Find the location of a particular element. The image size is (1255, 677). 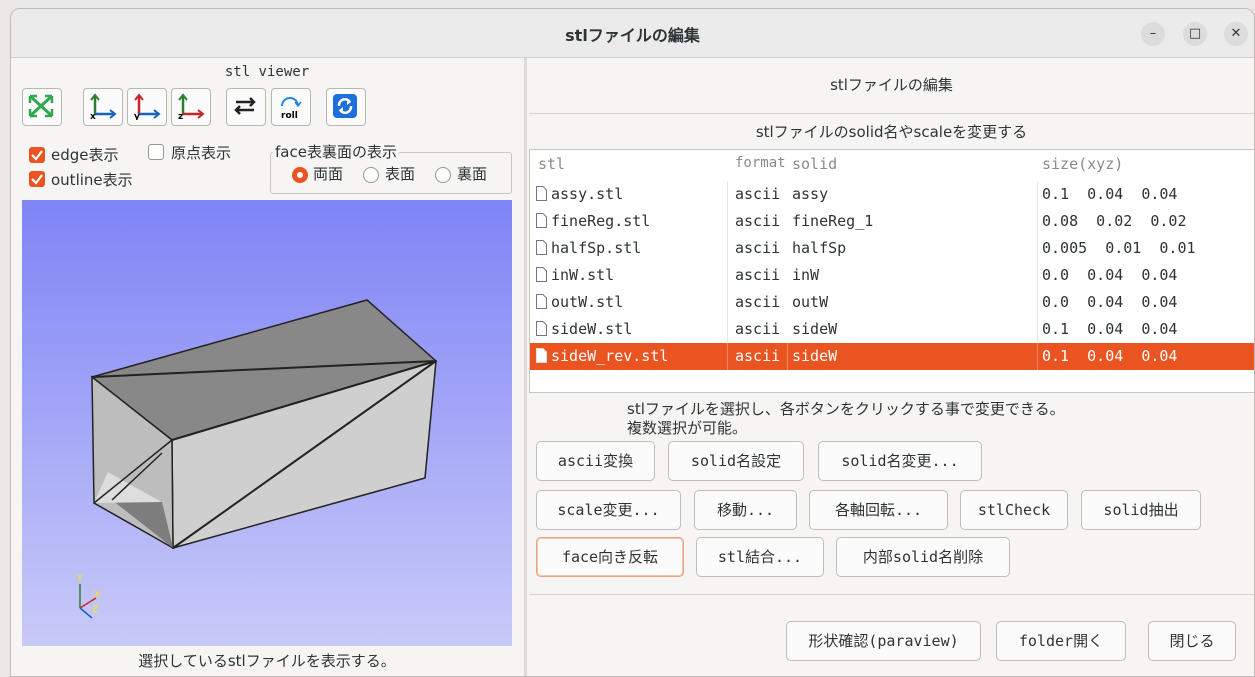

column-header-stl: stl is located at coordinates (551, 164).